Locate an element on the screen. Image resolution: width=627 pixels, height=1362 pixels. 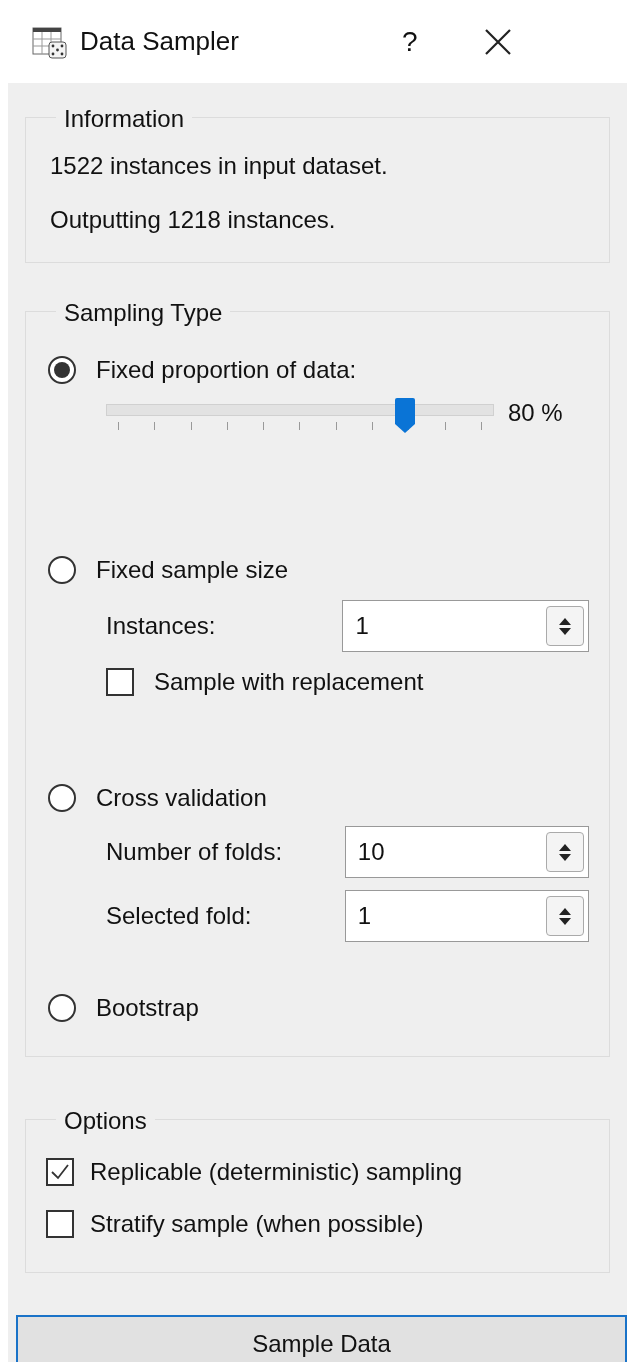
radio-label: Fixed proportion of data: is located at coordinates (226, 370).